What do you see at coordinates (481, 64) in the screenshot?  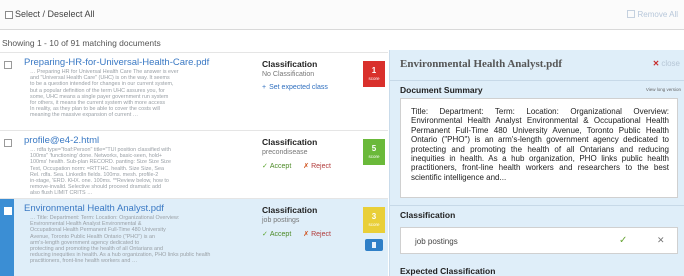 I see `panel-title: Environmental Health Analyst.pdf` at bounding box center [481, 64].